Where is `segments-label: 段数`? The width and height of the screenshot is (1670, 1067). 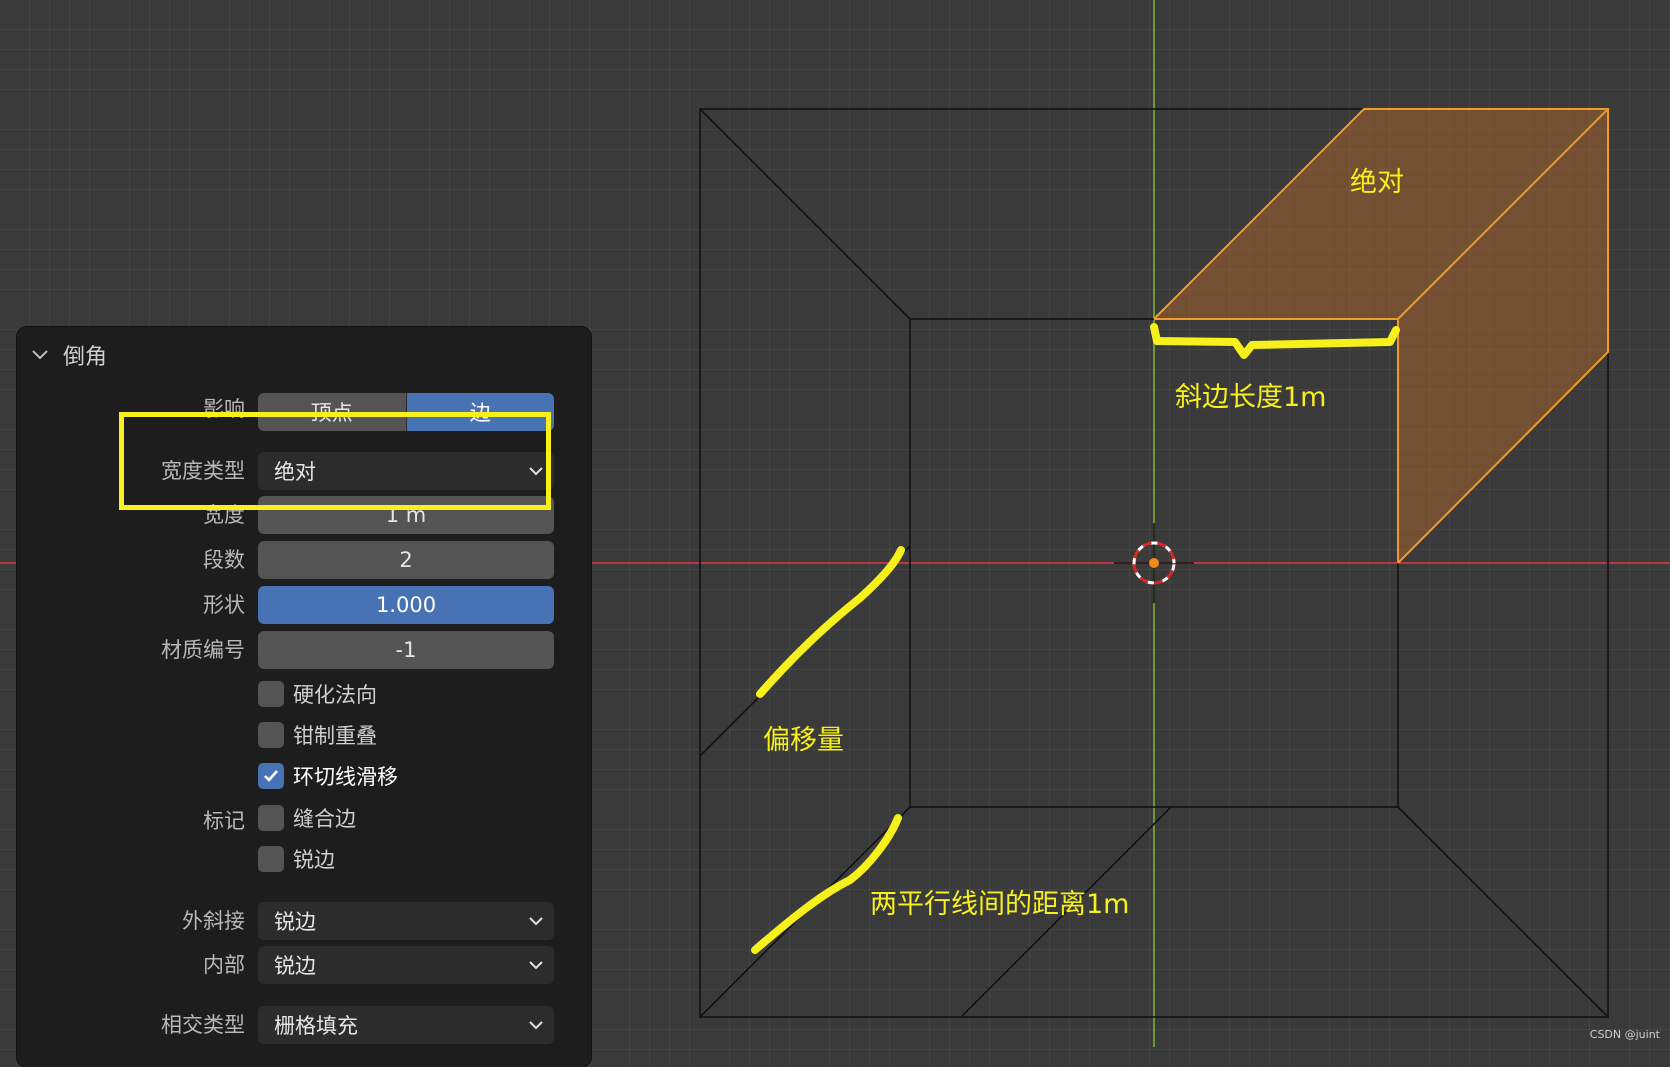
segments-label: 段数 is located at coordinates (224, 560).